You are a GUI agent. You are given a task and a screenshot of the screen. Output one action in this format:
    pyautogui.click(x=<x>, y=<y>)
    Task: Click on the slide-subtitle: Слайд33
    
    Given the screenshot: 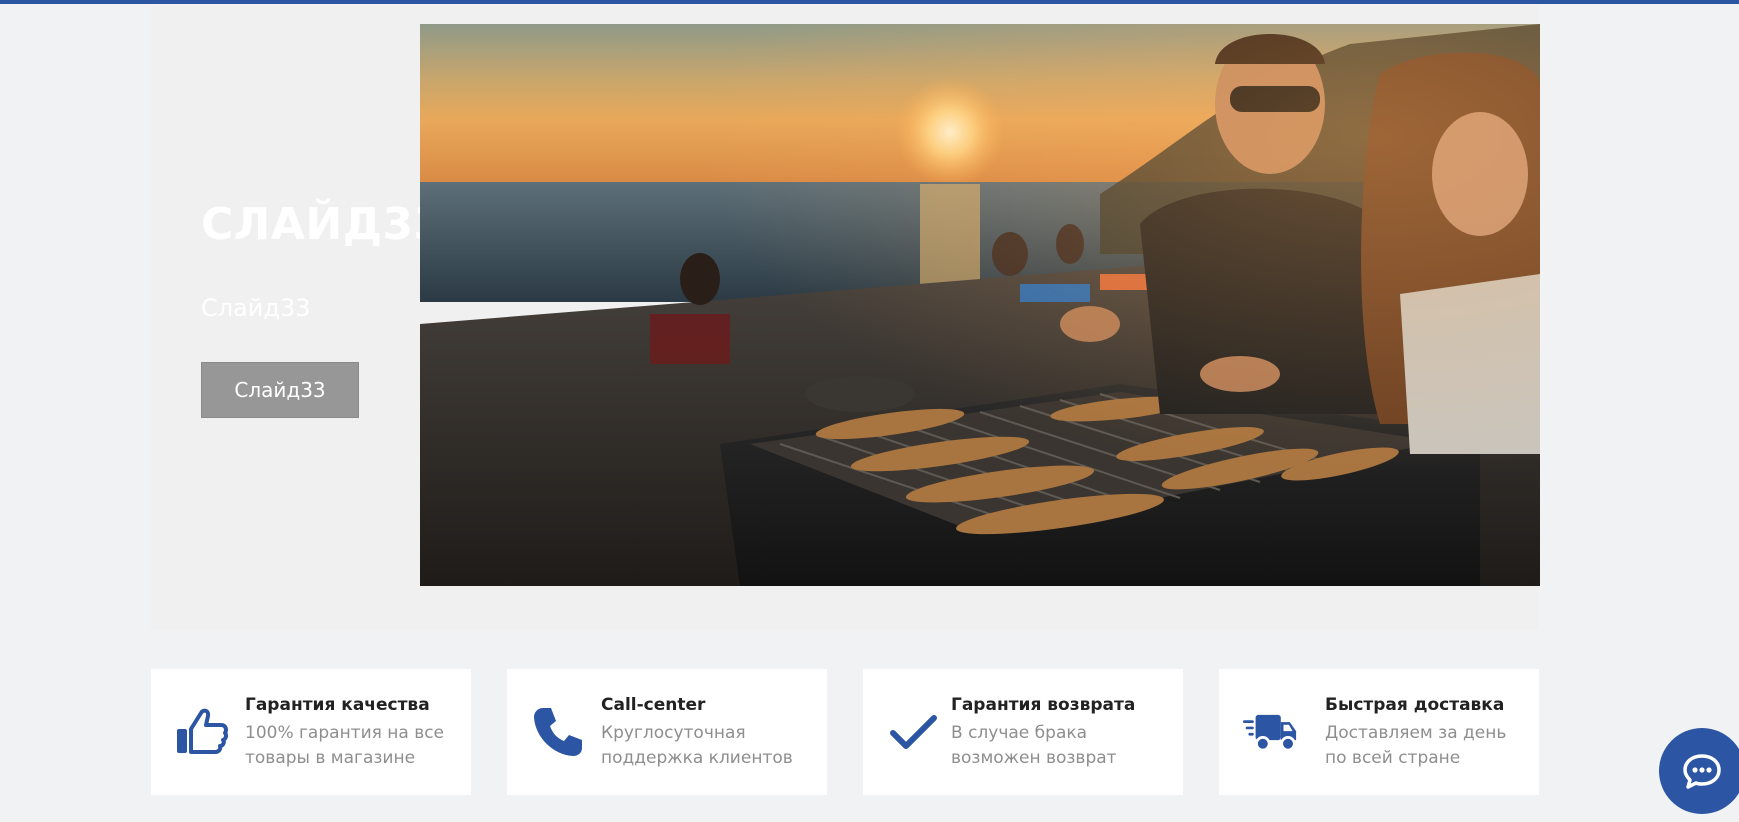 What is the action you would take?
    pyautogui.click(x=256, y=308)
    